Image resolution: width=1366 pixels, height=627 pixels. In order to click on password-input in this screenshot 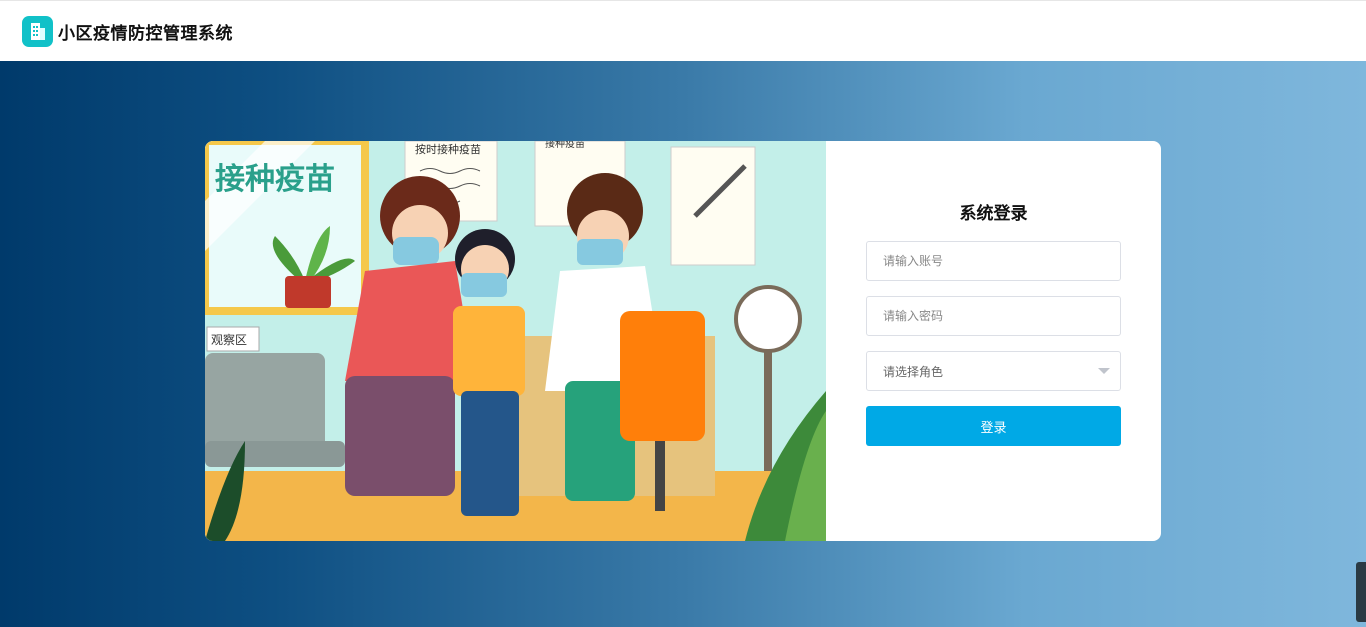, I will do `click(993, 316)`.